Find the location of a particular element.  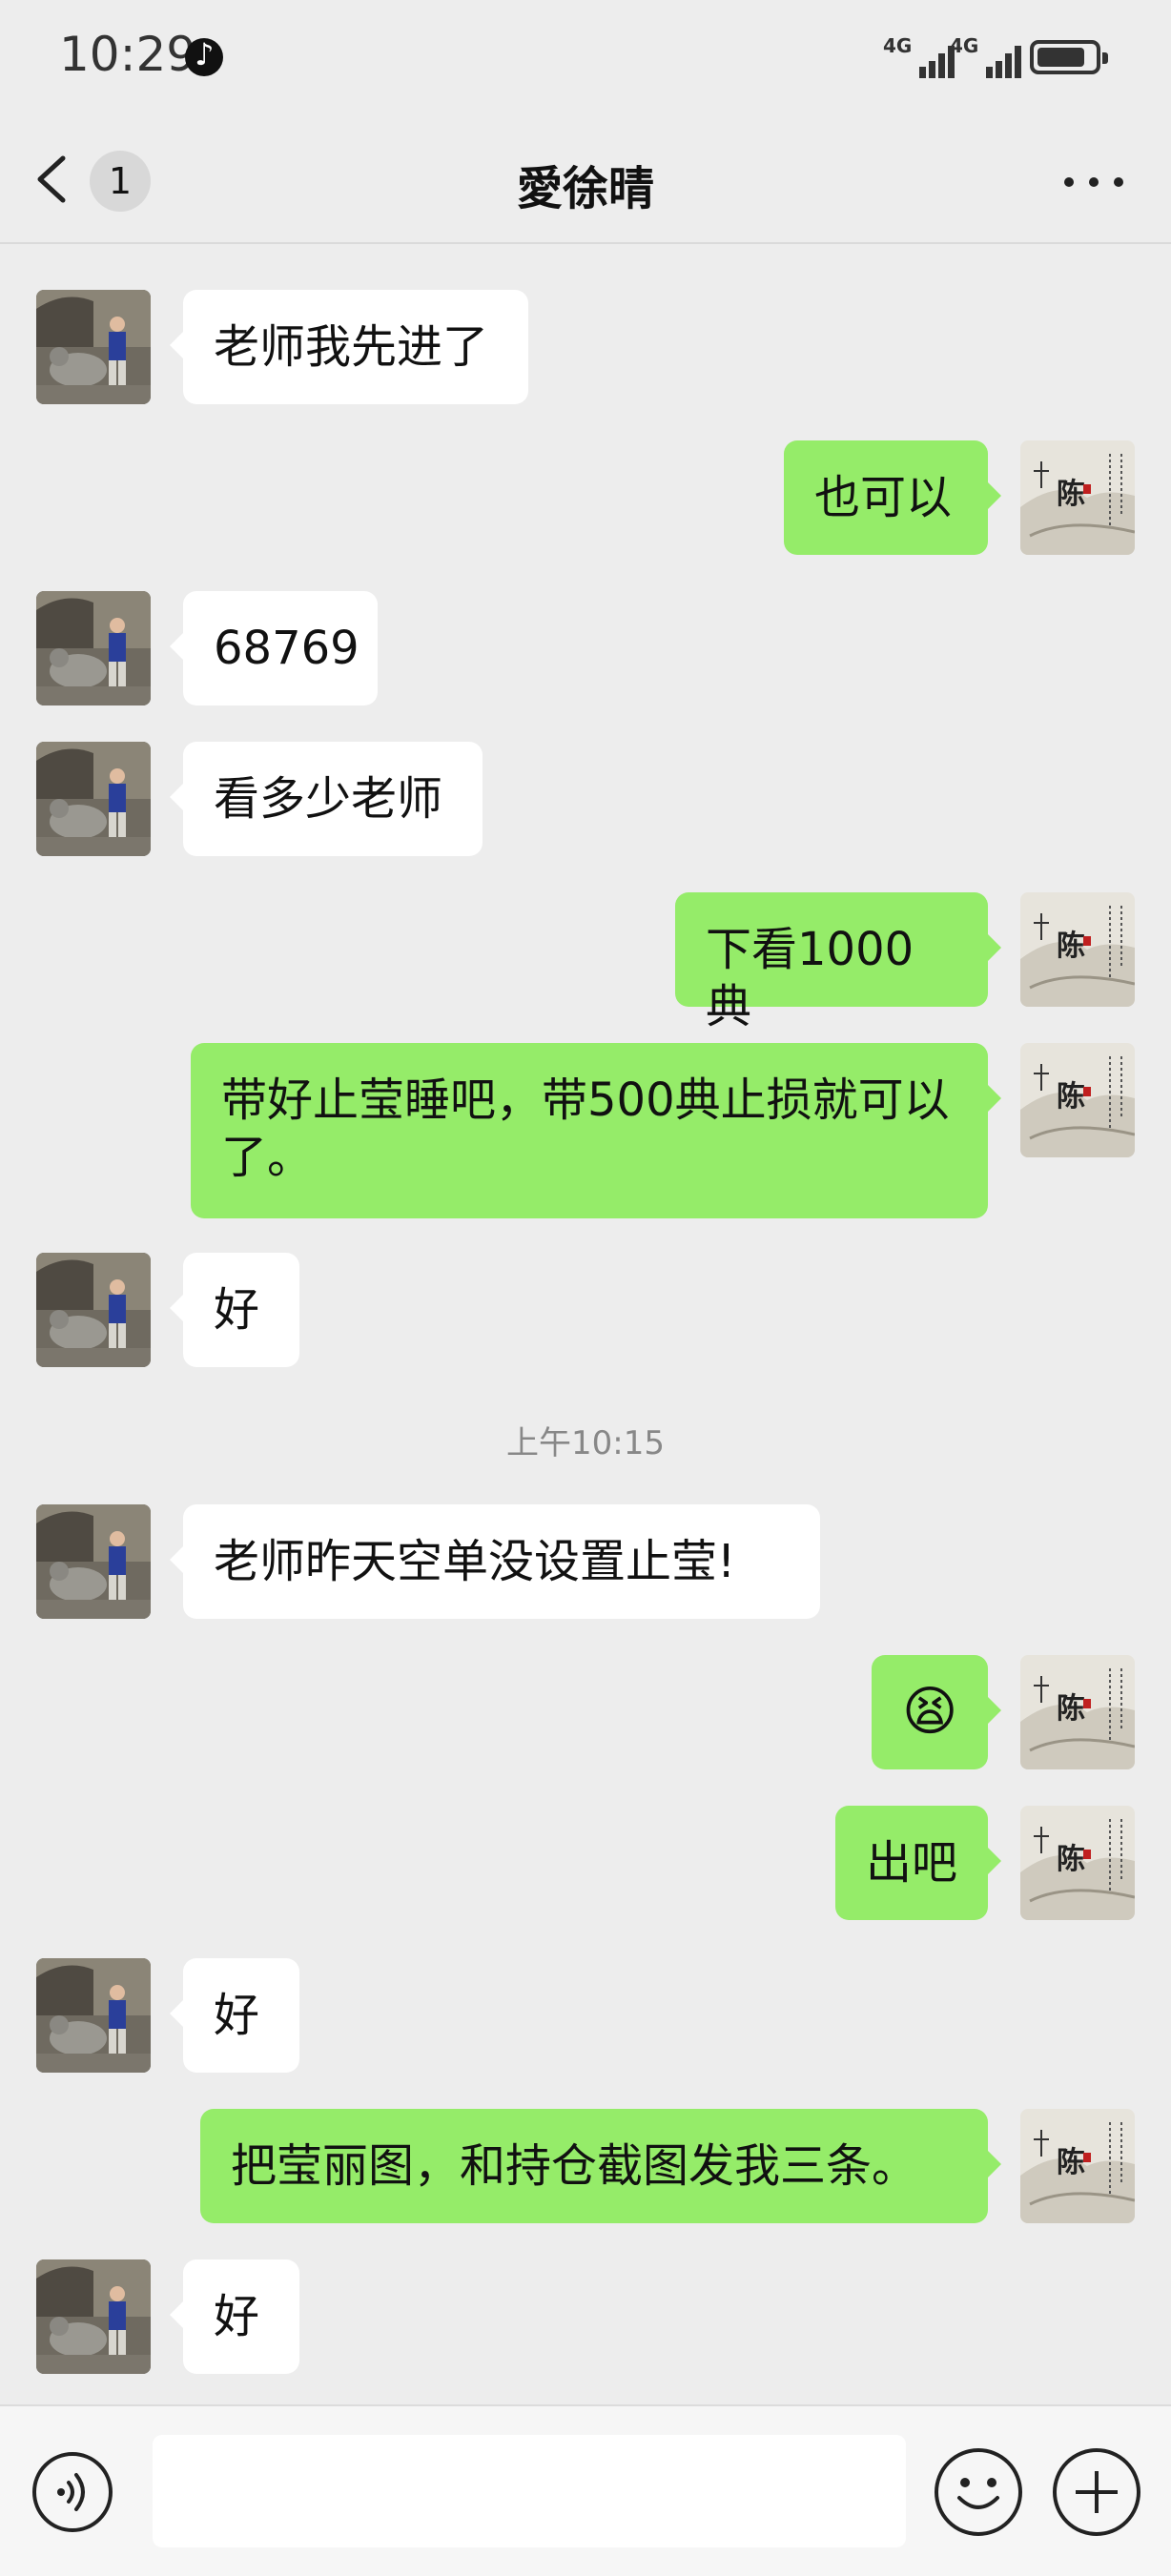

message-row: 老师昨天空单没设置止莹! is located at coordinates (585, 1561).